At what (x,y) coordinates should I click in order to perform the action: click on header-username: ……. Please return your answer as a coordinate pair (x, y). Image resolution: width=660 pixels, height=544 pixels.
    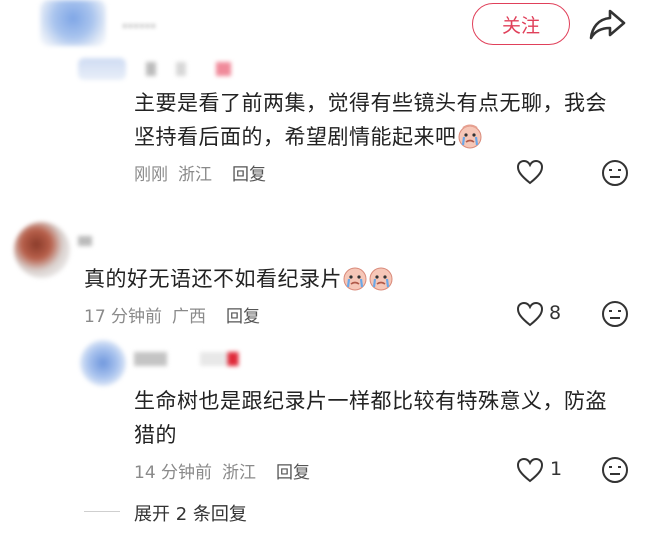
    Looking at the image, I should click on (162, 22).